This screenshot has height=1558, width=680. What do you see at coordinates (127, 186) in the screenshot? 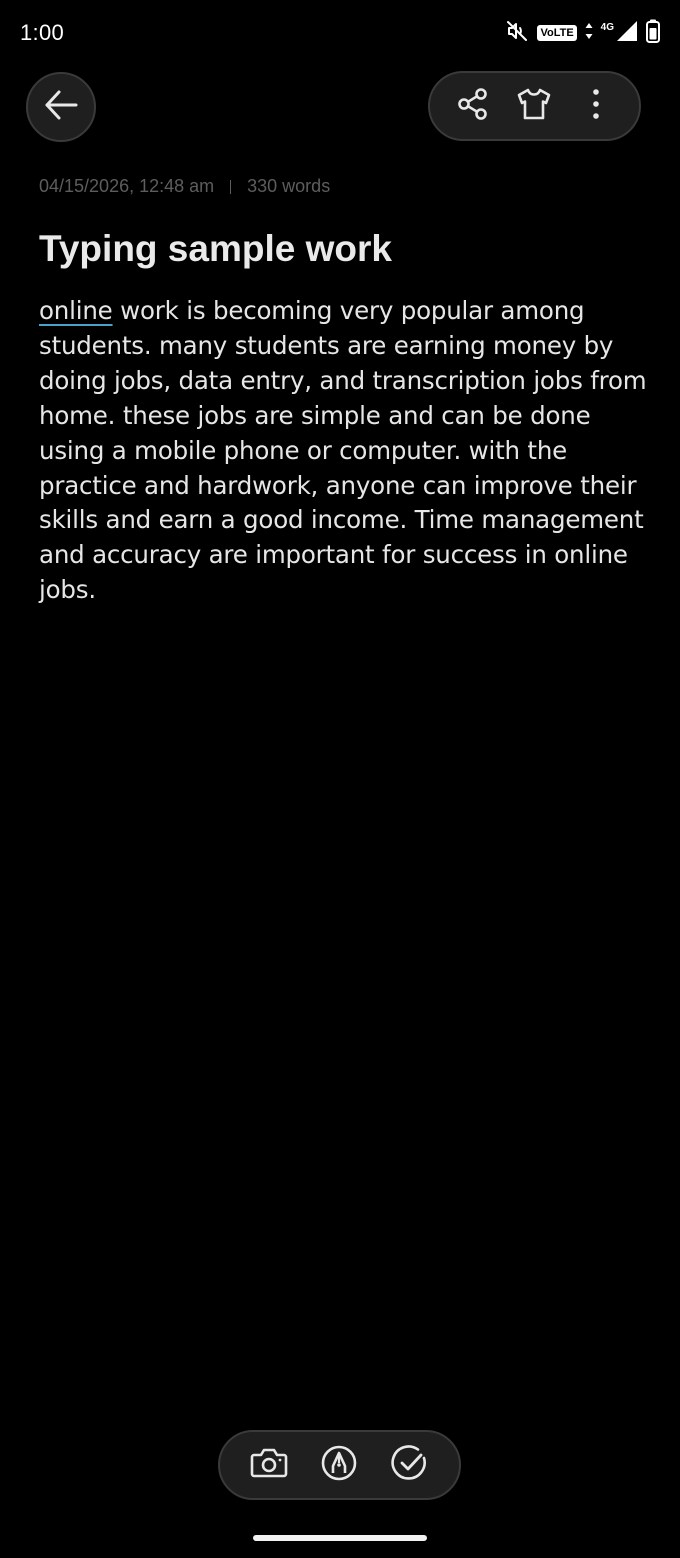
I see `note-date: 04/15/2026, 12:48 am` at bounding box center [127, 186].